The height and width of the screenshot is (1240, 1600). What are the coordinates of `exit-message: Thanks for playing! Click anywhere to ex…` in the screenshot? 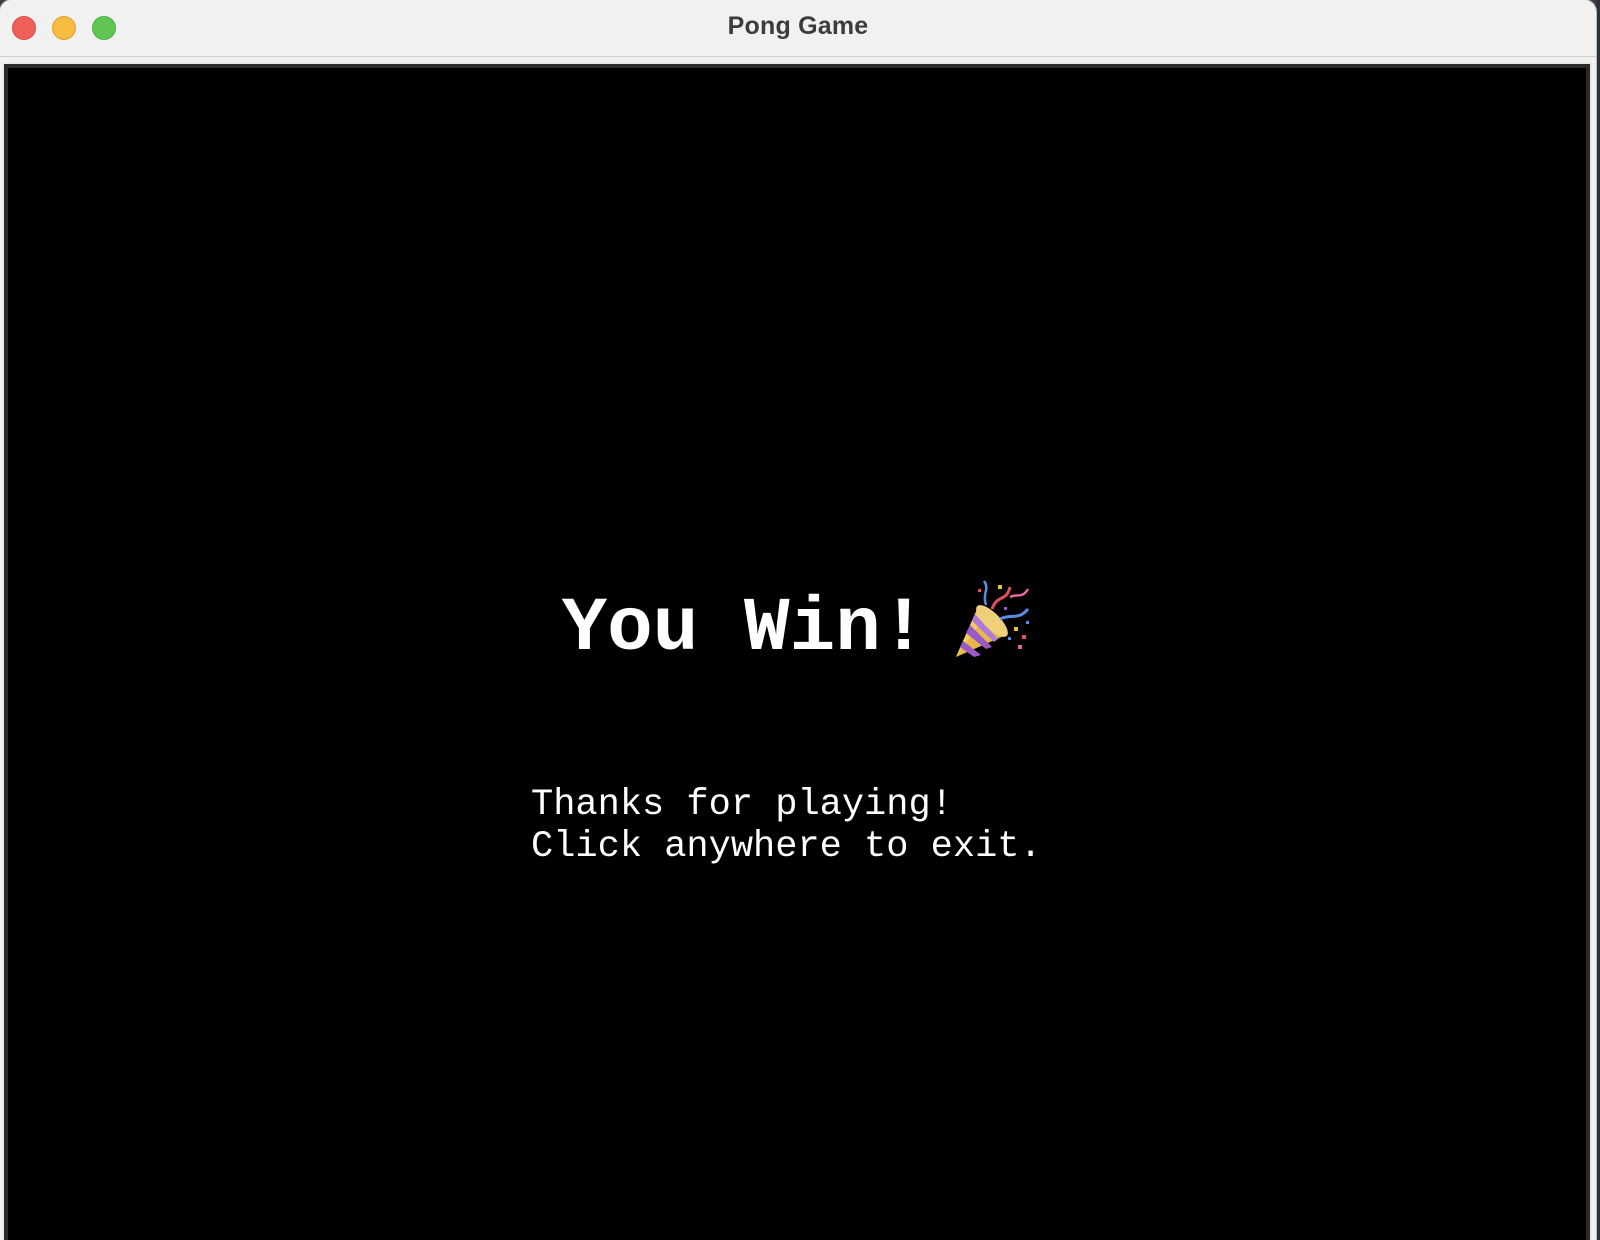 It's located at (786, 826).